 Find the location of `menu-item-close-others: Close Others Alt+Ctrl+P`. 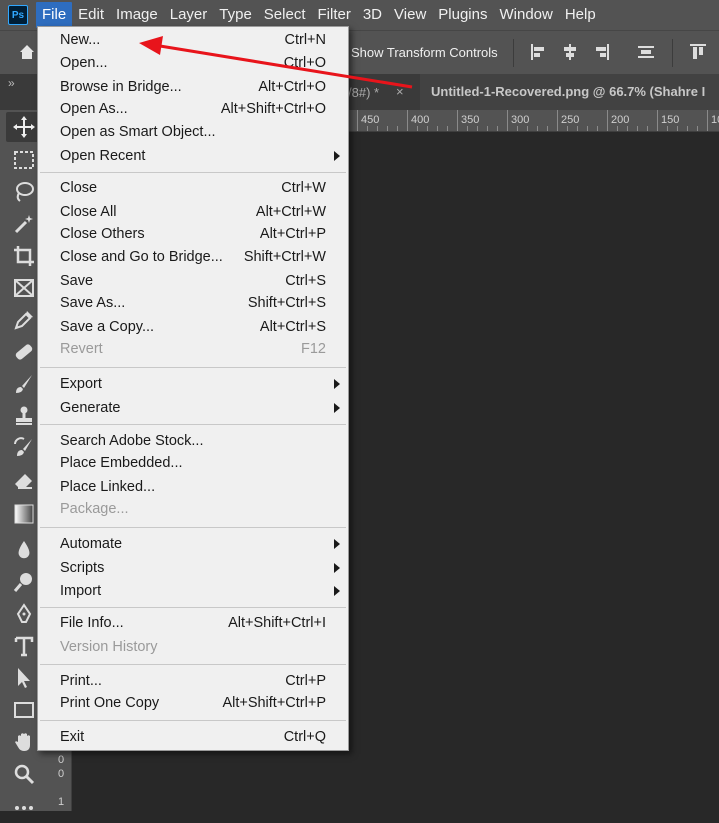

menu-item-close-others: Close Others Alt+Ctrl+P is located at coordinates (193, 234).